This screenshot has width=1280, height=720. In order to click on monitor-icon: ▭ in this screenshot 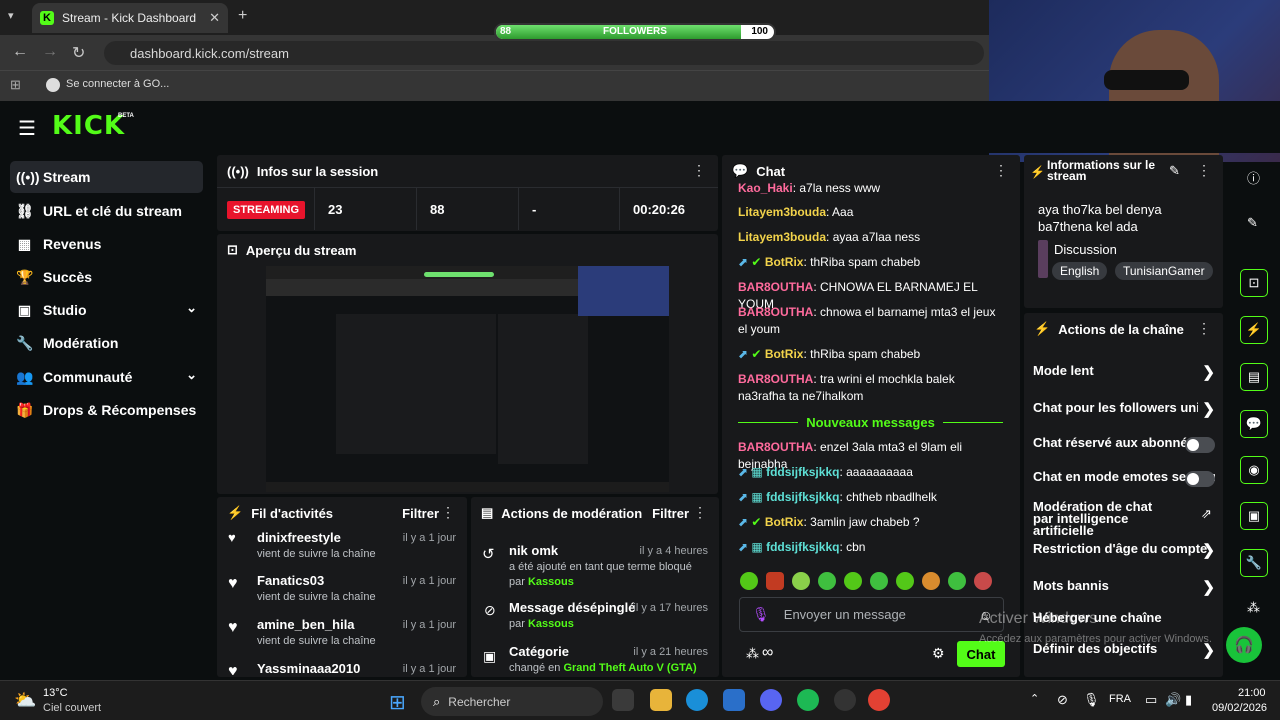, I will do `click(1151, 700)`.